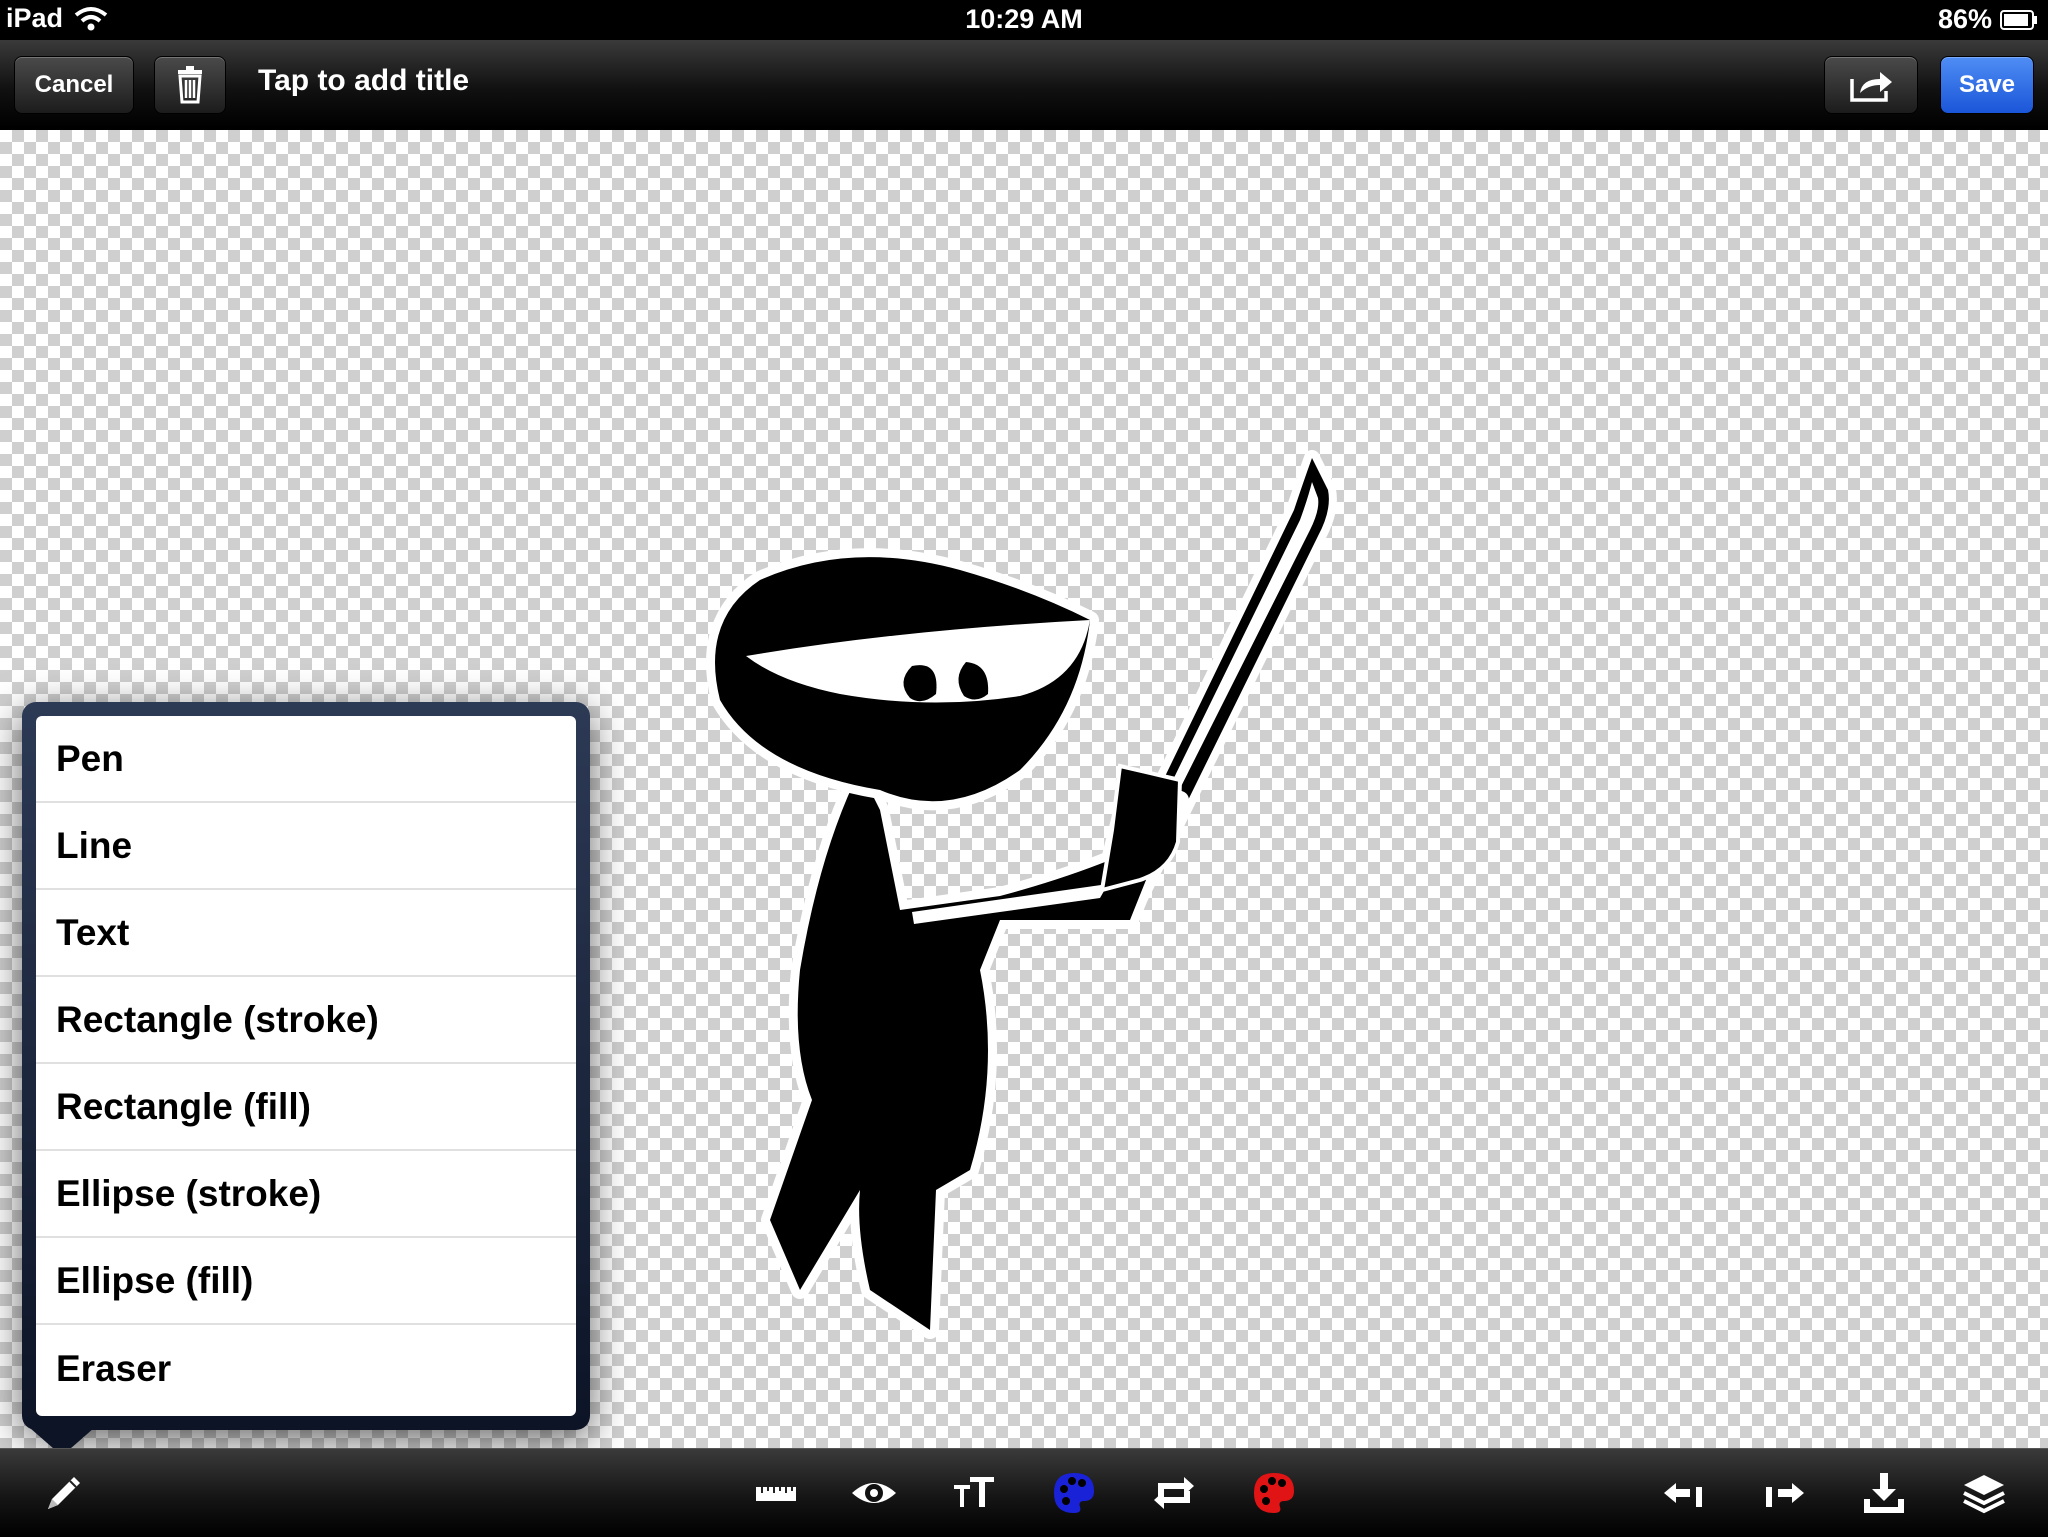 The height and width of the screenshot is (1537, 2048). What do you see at coordinates (1984, 1493) in the screenshot?
I see `layers-icon` at bounding box center [1984, 1493].